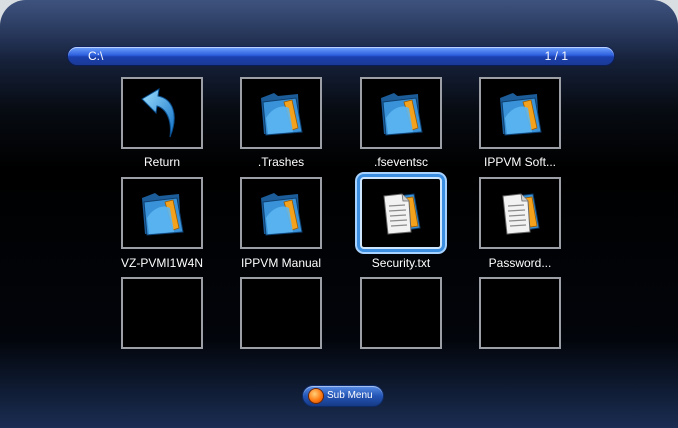  Describe the element at coordinates (316, 396) in the screenshot. I see `orange-dot-icon` at that location.